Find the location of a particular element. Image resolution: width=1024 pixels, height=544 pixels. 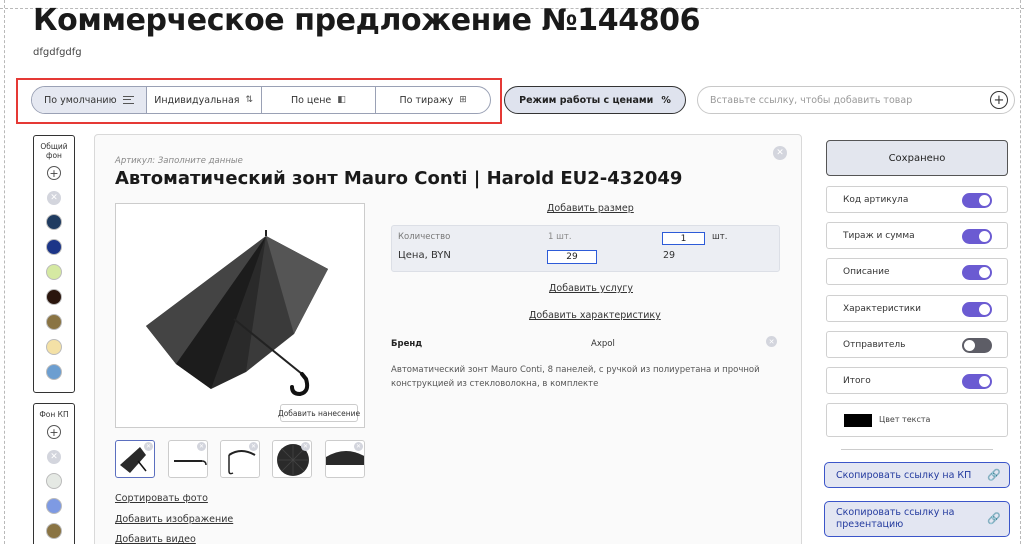

quantity-sum-toggle is located at coordinates (977, 236).